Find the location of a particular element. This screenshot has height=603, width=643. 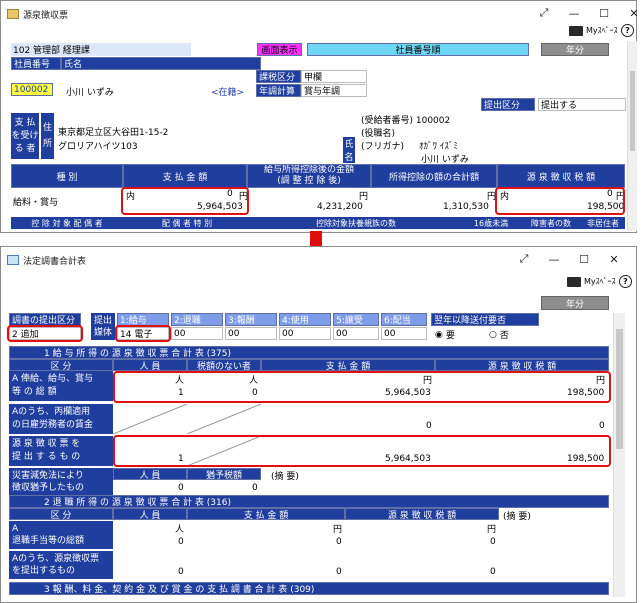

section2-title: 2 退 職 所 得 の 源 泉 徴 収 票 合 計 表 (316) is located at coordinates (309, 501).